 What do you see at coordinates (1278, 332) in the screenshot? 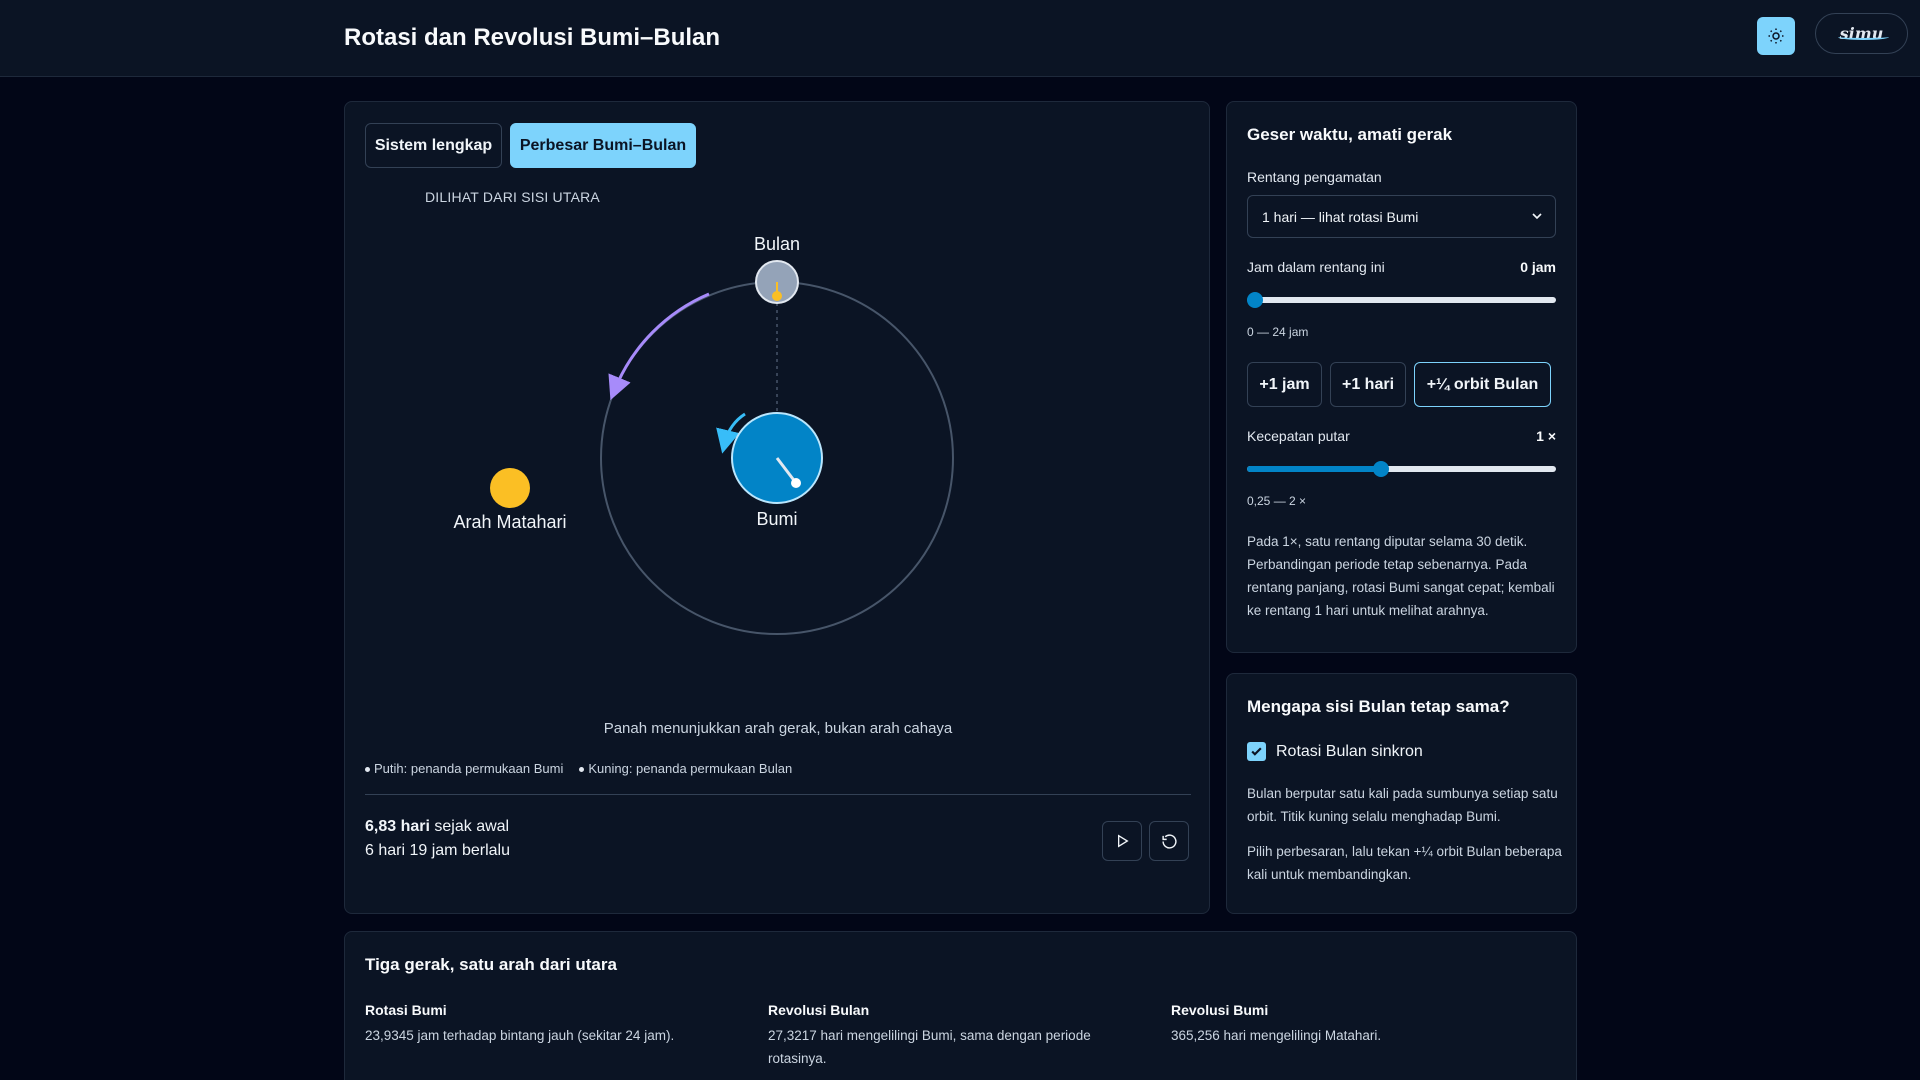
I see `hour-range: 0 — 24 jam` at bounding box center [1278, 332].